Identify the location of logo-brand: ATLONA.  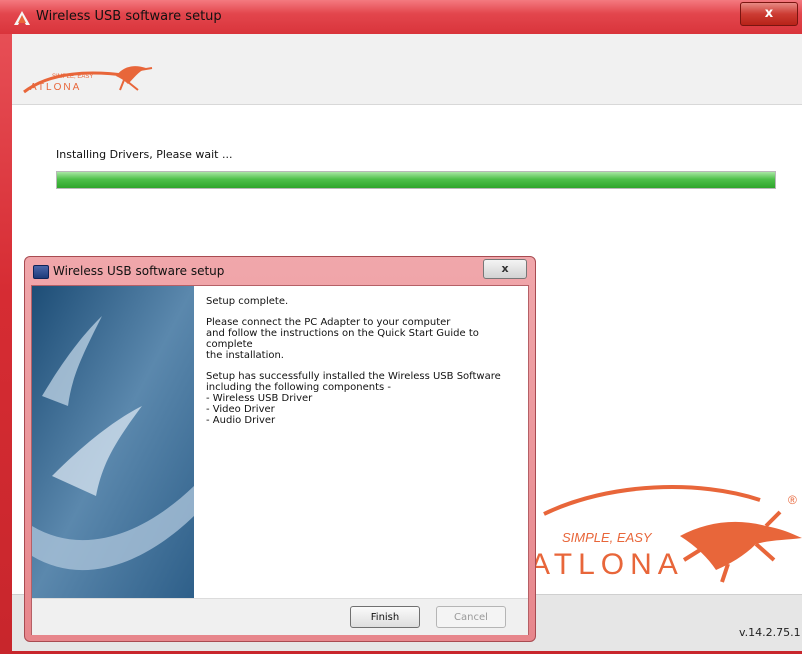
(55, 87).